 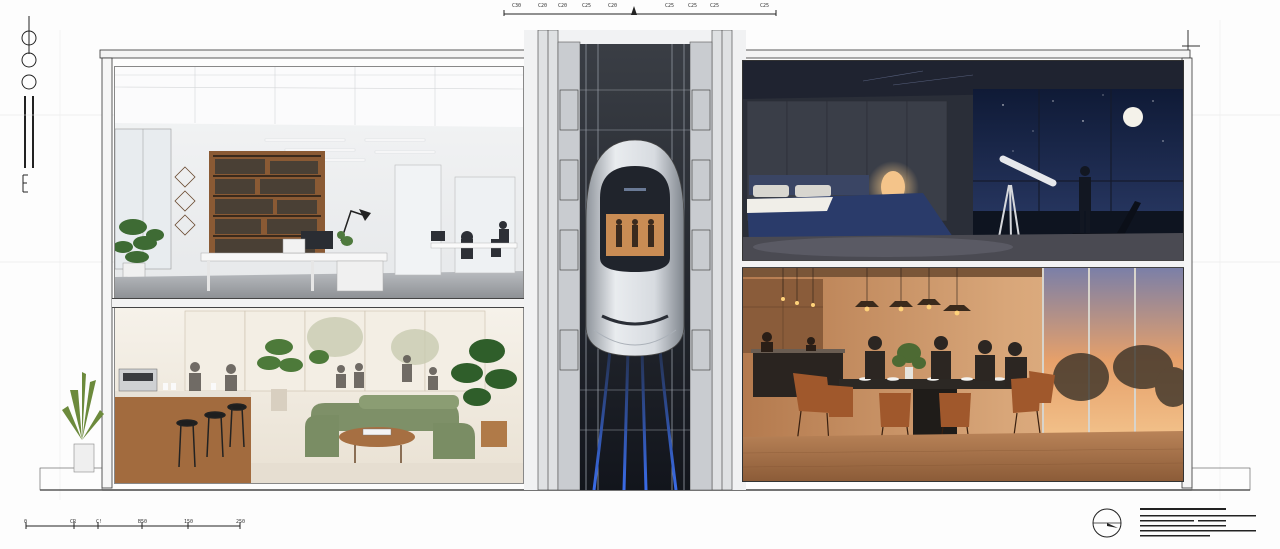 I want to click on bottom-scale-ruler, so click(x=133, y=525).